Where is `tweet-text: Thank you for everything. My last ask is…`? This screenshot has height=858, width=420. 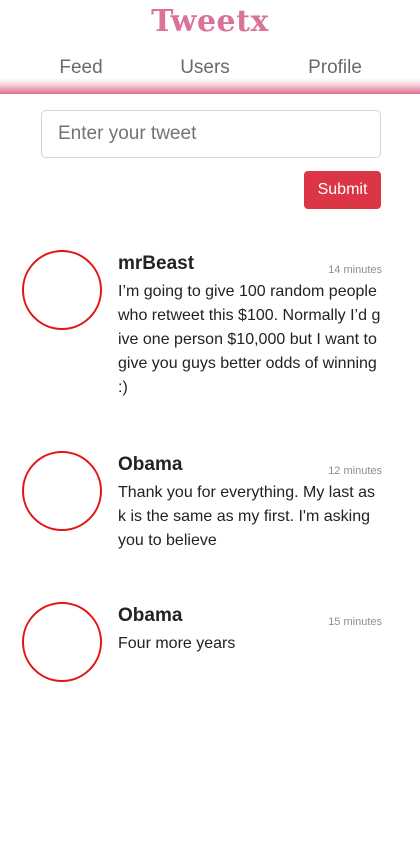
tweet-text: Thank you for everything. My last ask is… is located at coordinates (246, 516).